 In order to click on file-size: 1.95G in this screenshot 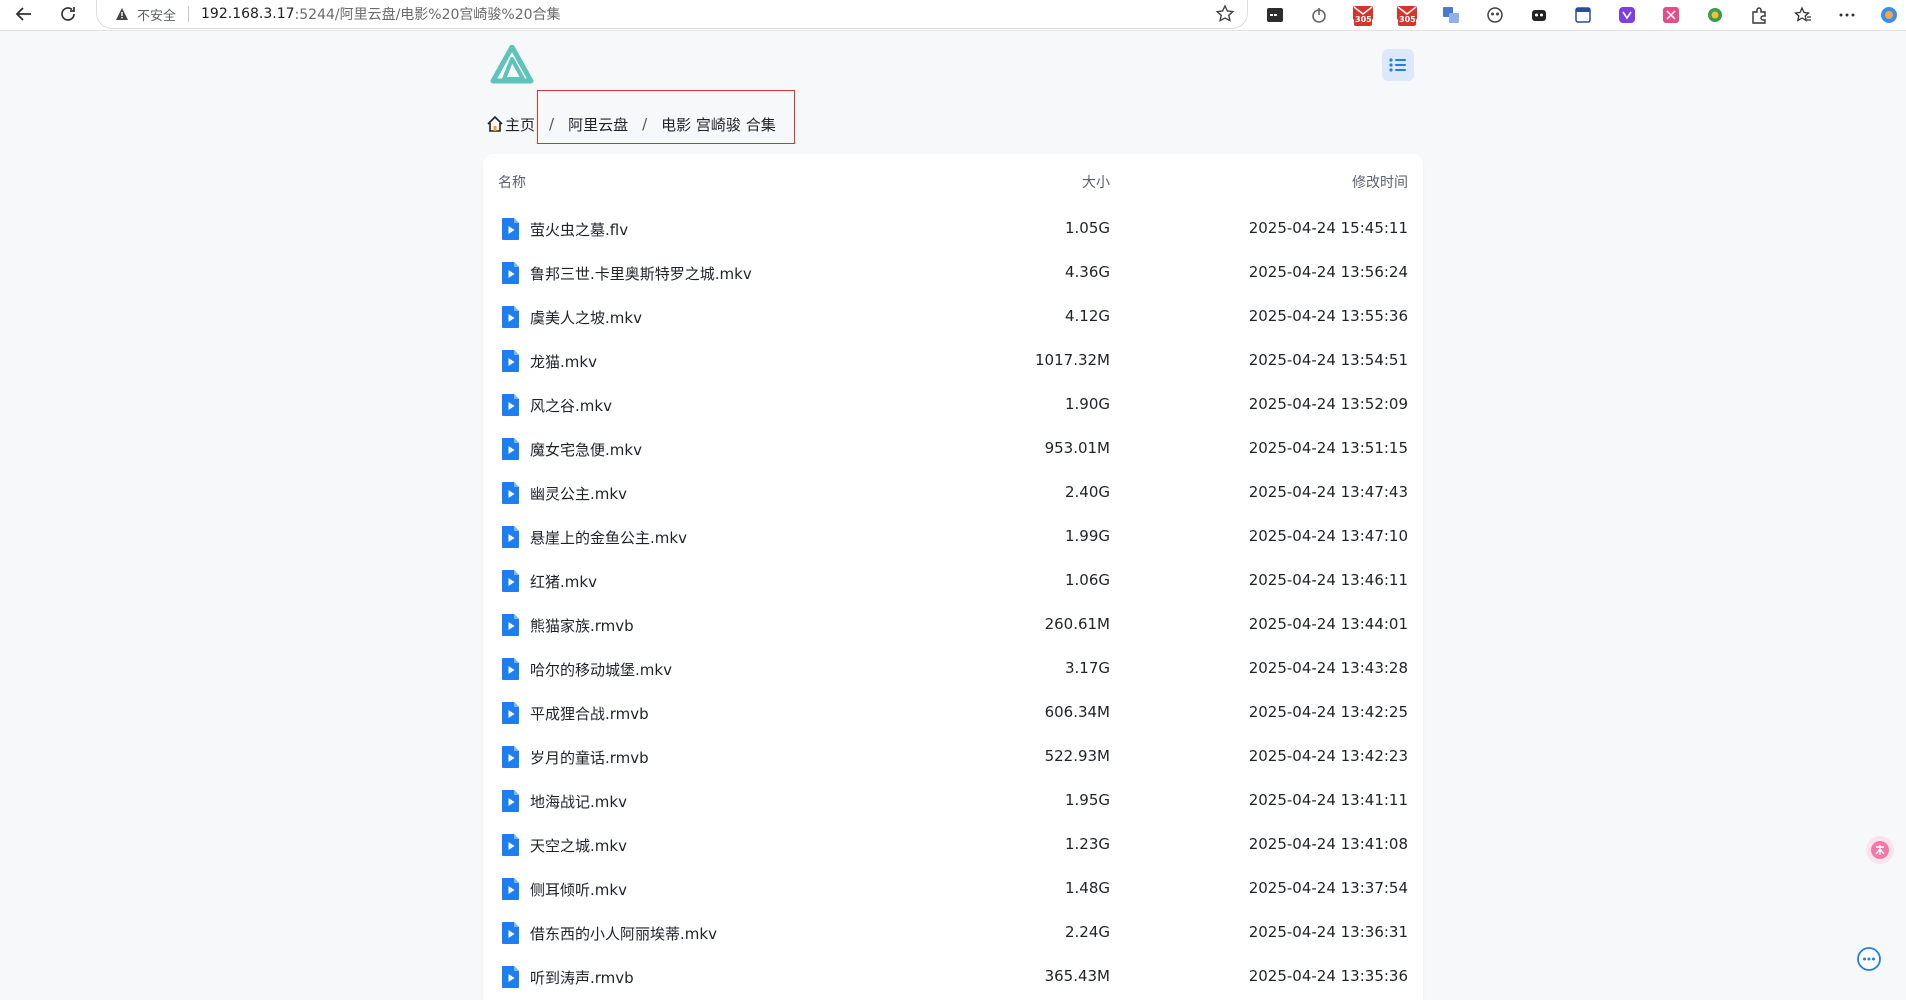, I will do `click(1087, 800)`.